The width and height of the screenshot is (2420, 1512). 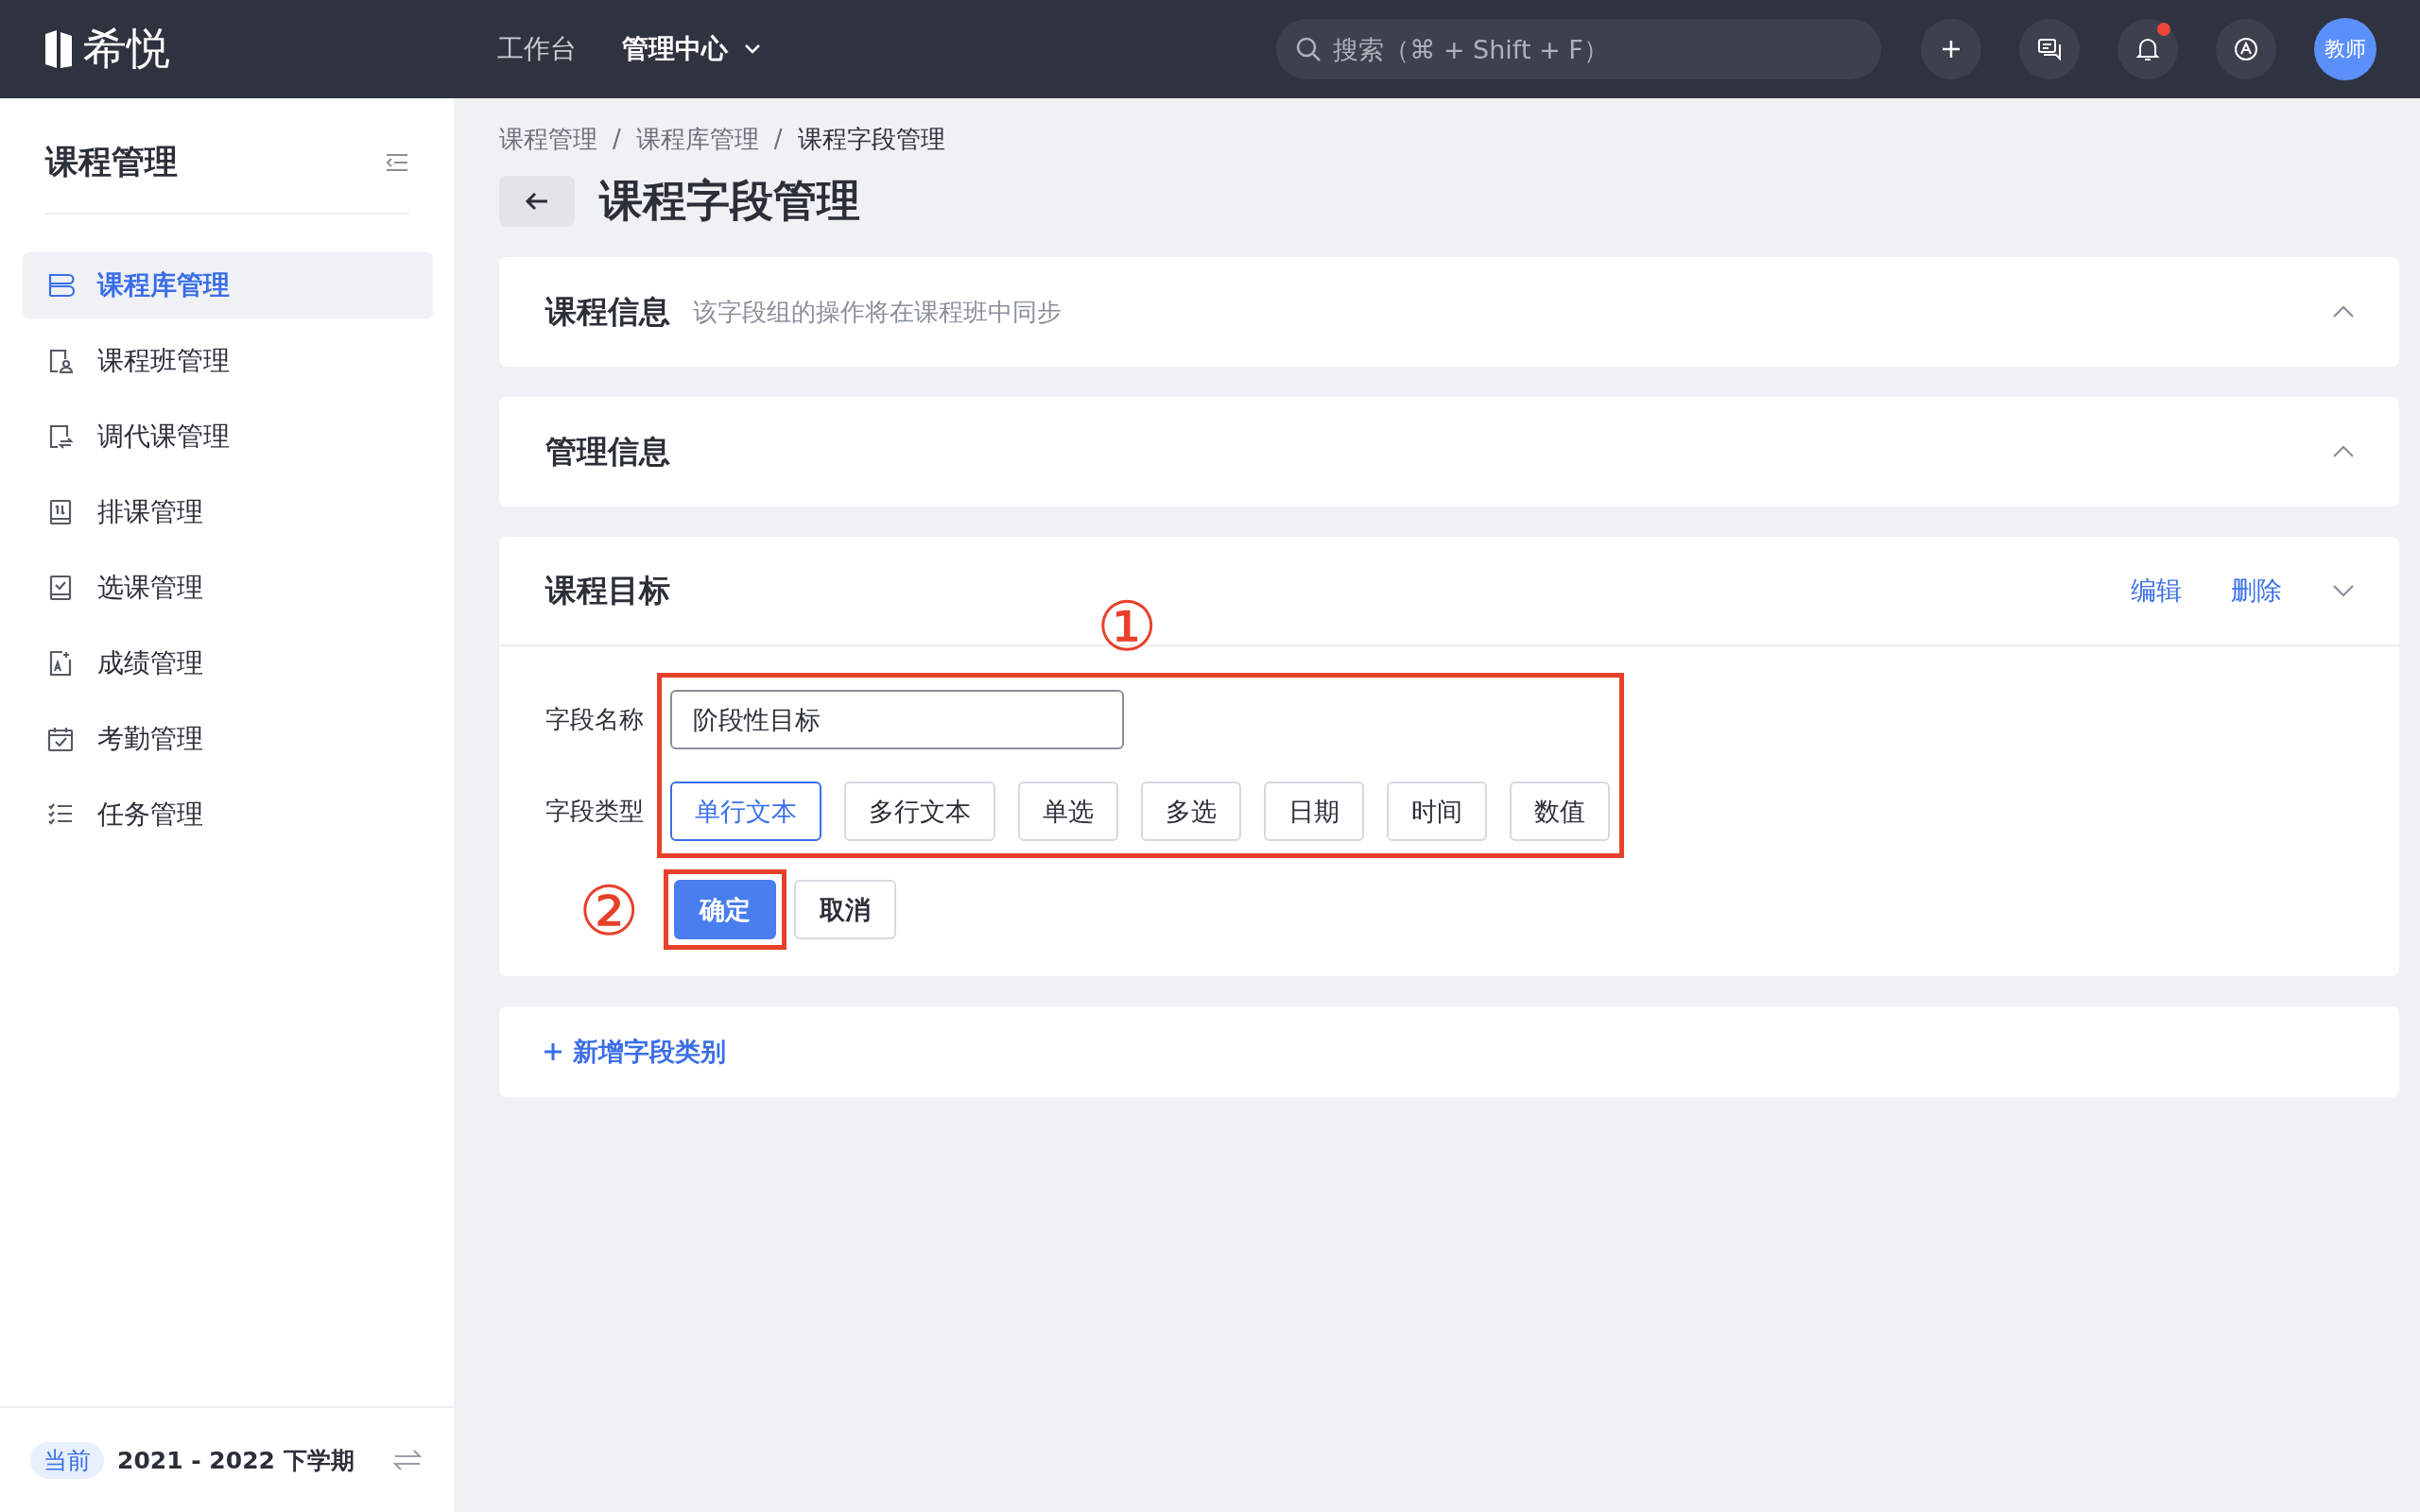 What do you see at coordinates (536, 49) in the screenshot?
I see `nav-tab: 工作台` at bounding box center [536, 49].